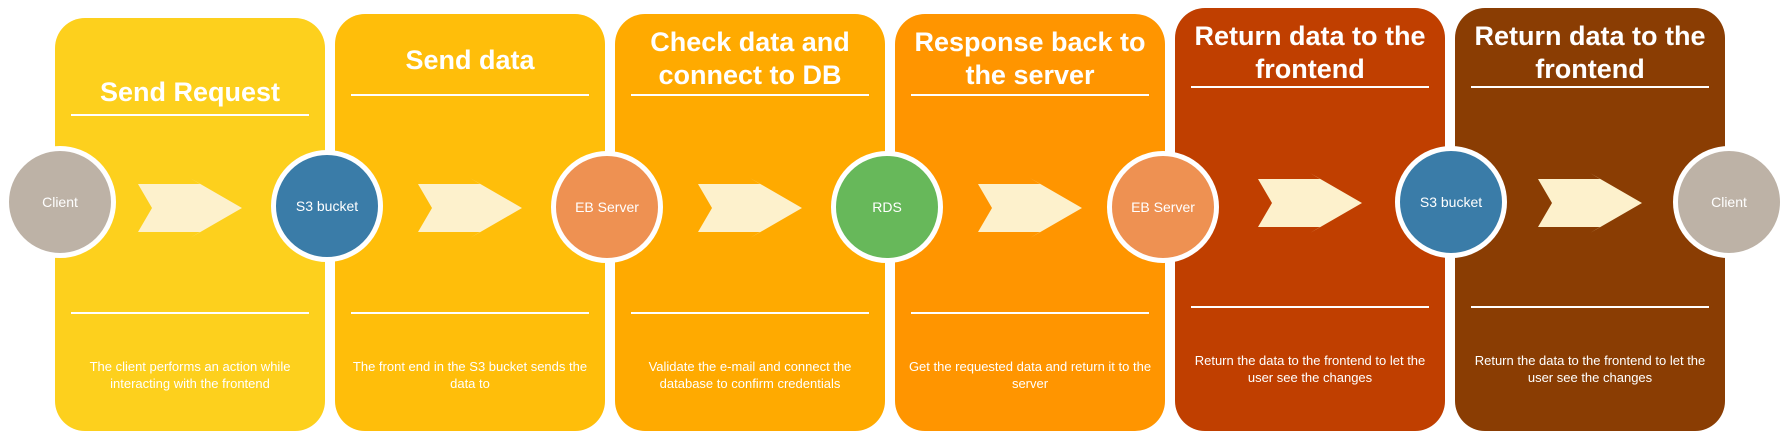 This screenshot has height=443, width=1791. I want to click on title-line: Check data and, so click(750, 42).